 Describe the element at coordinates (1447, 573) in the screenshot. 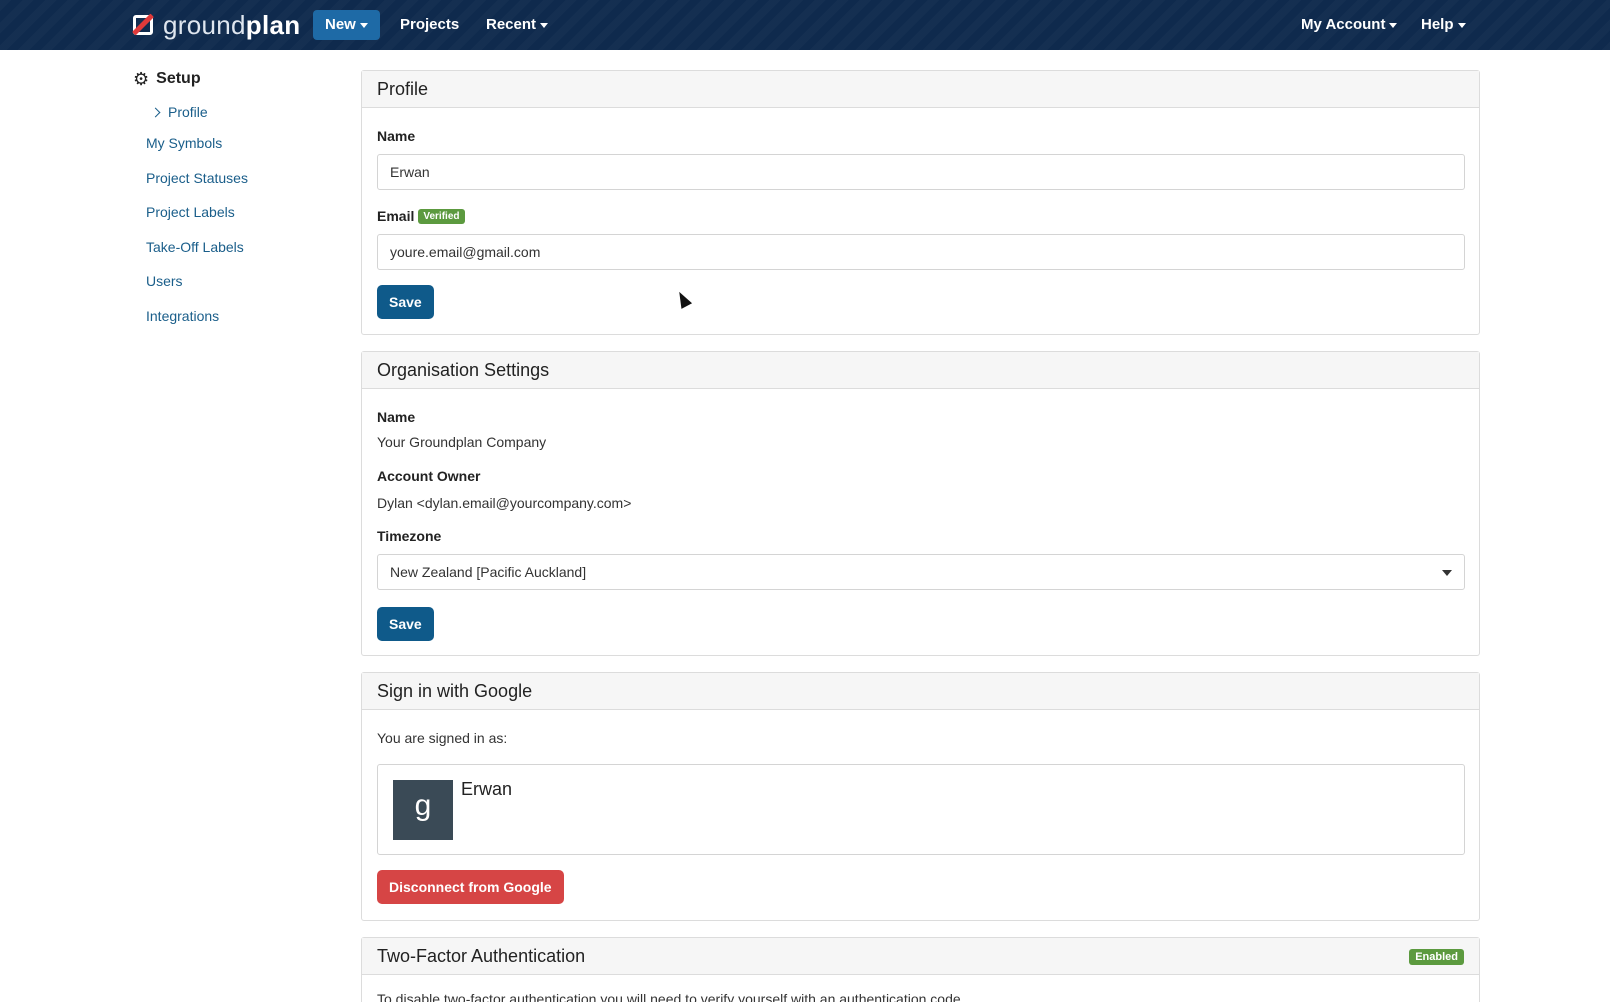

I see `chevron-down-icon` at that location.